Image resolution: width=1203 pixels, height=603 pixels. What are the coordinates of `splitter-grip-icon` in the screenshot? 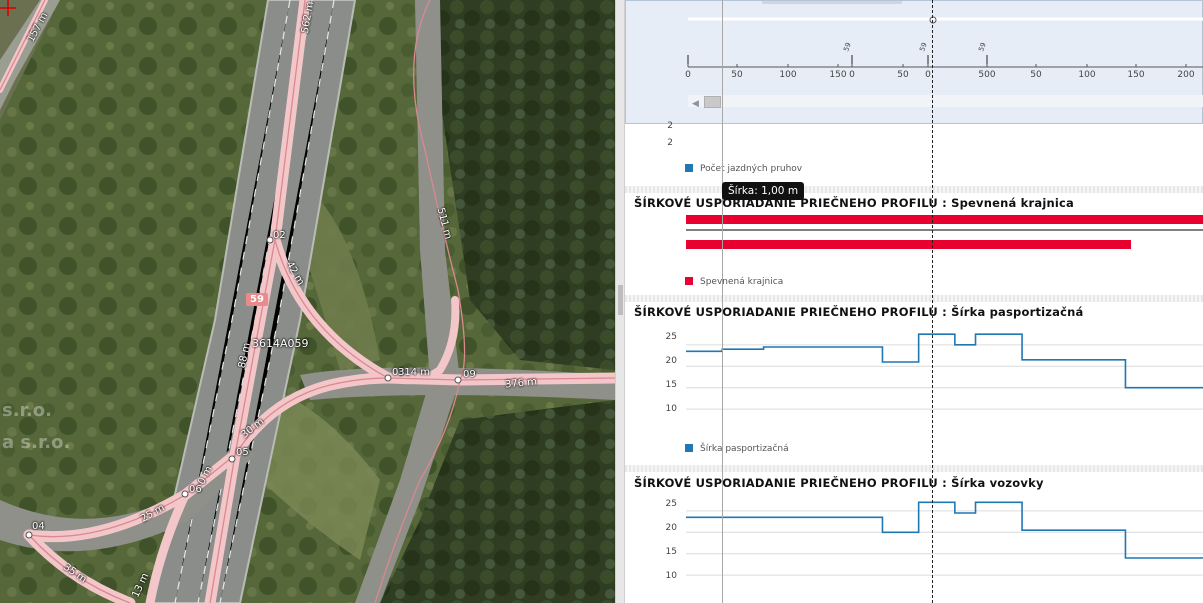 It's located at (620, 300).